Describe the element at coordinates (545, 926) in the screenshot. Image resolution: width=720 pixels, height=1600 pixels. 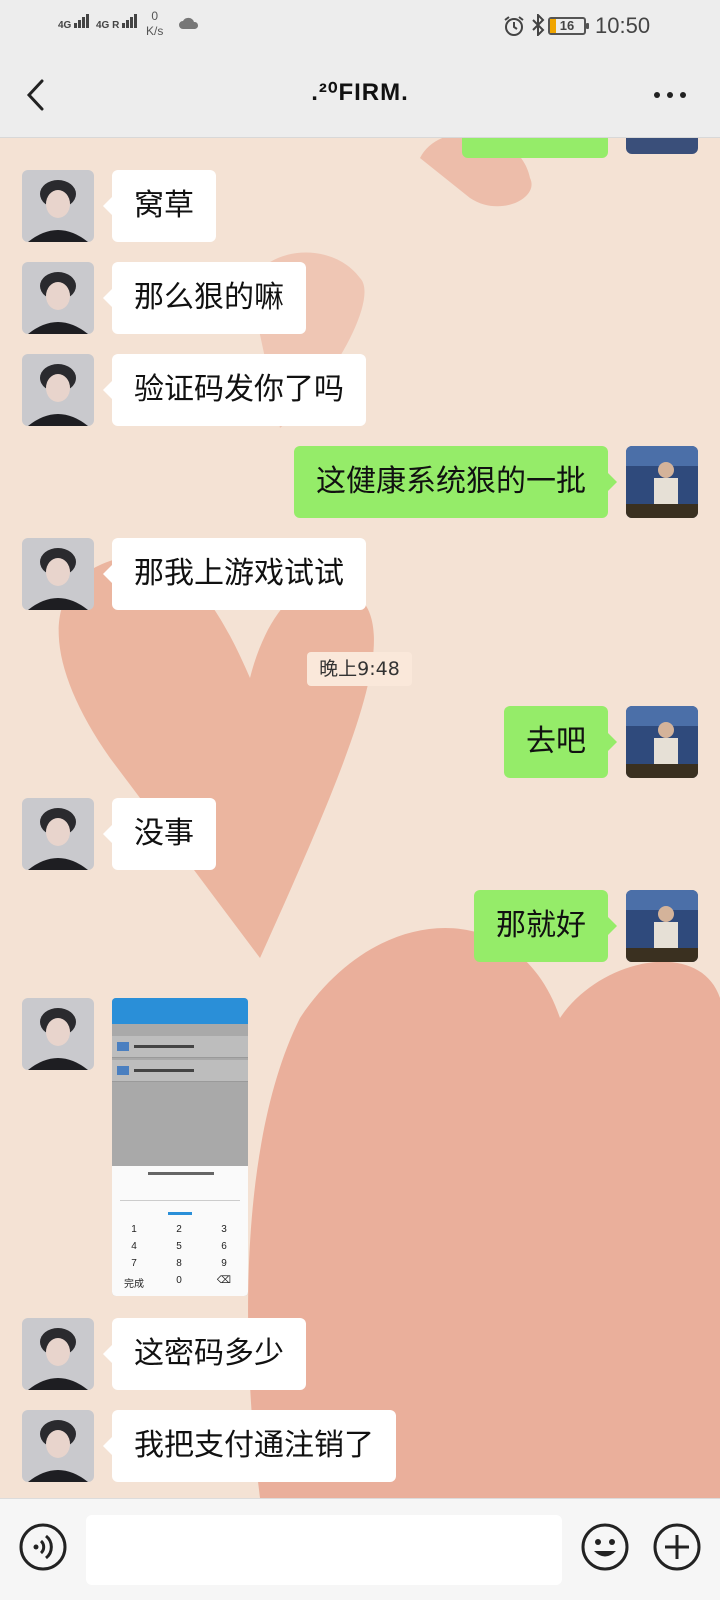
I see `message-bubble: 那就好` at that location.